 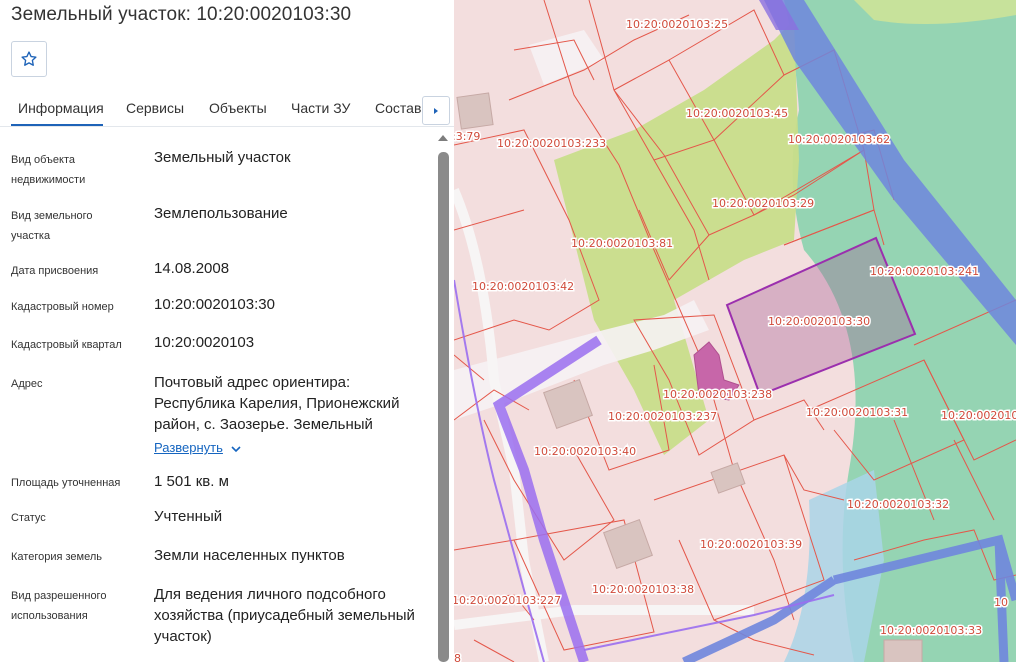 I want to click on parcel-label: 10:20:0020103:29, so click(x=763, y=204).